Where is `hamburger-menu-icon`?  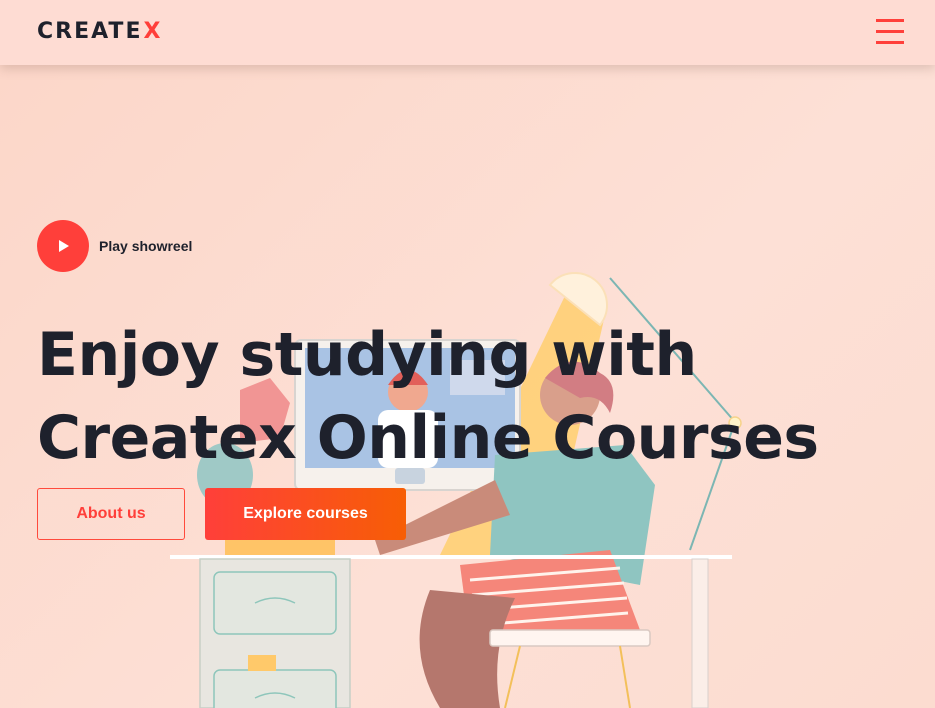
hamburger-menu-icon is located at coordinates (889, 33).